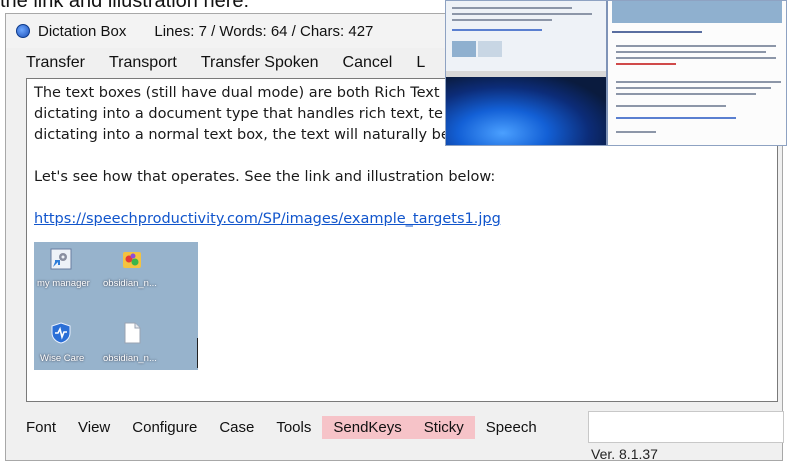 The height and width of the screenshot is (461, 788). I want to click on thumbnail-right-pane, so click(696, 73).